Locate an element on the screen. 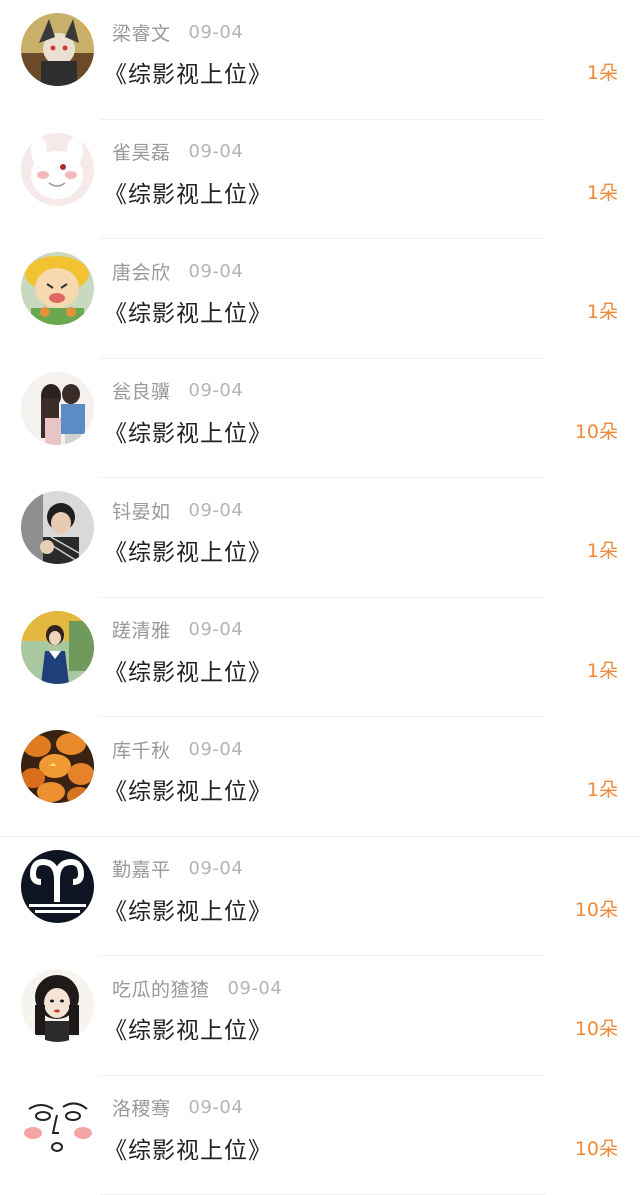 Image resolution: width=640 pixels, height=1195 pixels. user-name: 吃瓜的猹猹 is located at coordinates (161, 988).